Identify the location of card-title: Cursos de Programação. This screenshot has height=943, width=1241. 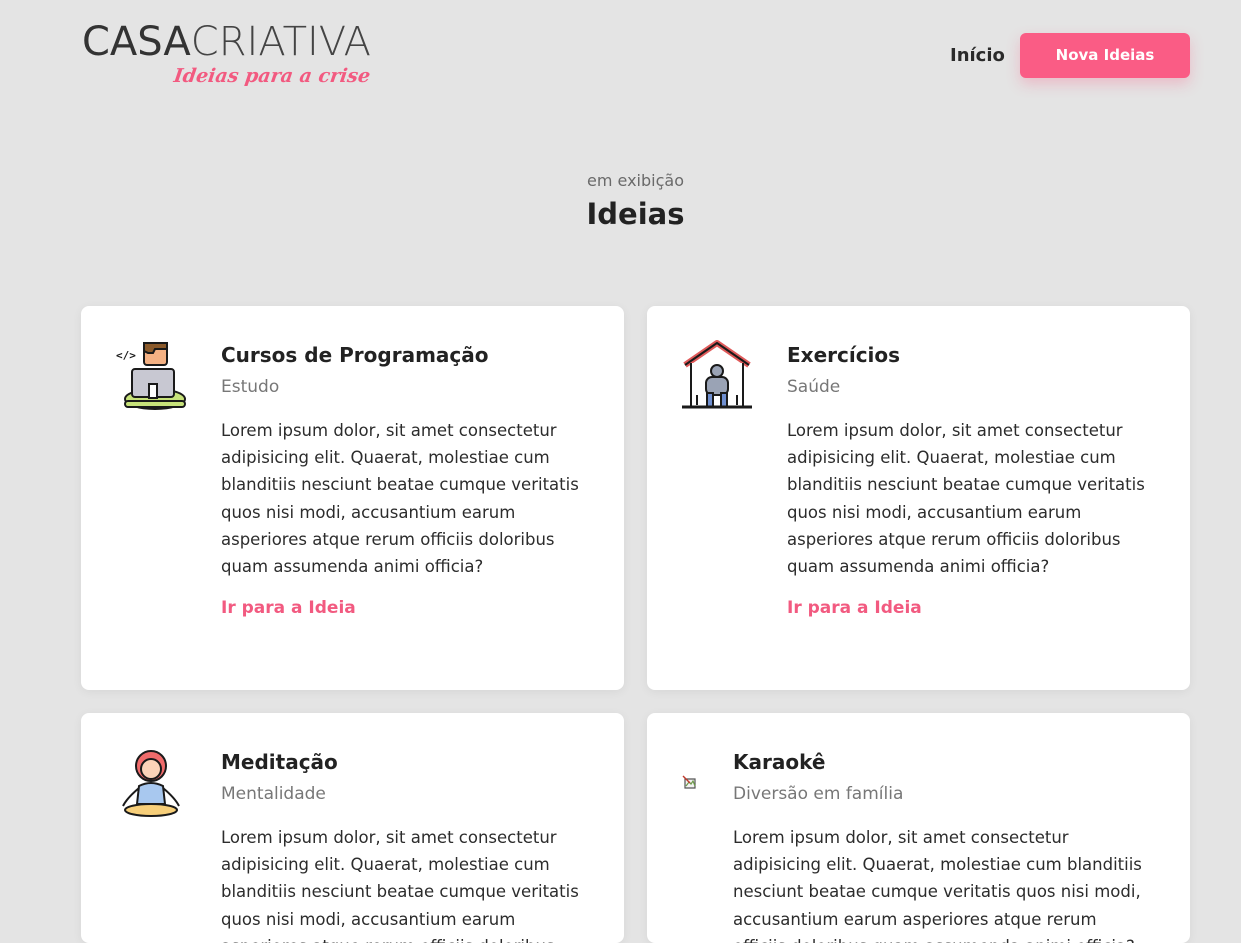
(355, 355).